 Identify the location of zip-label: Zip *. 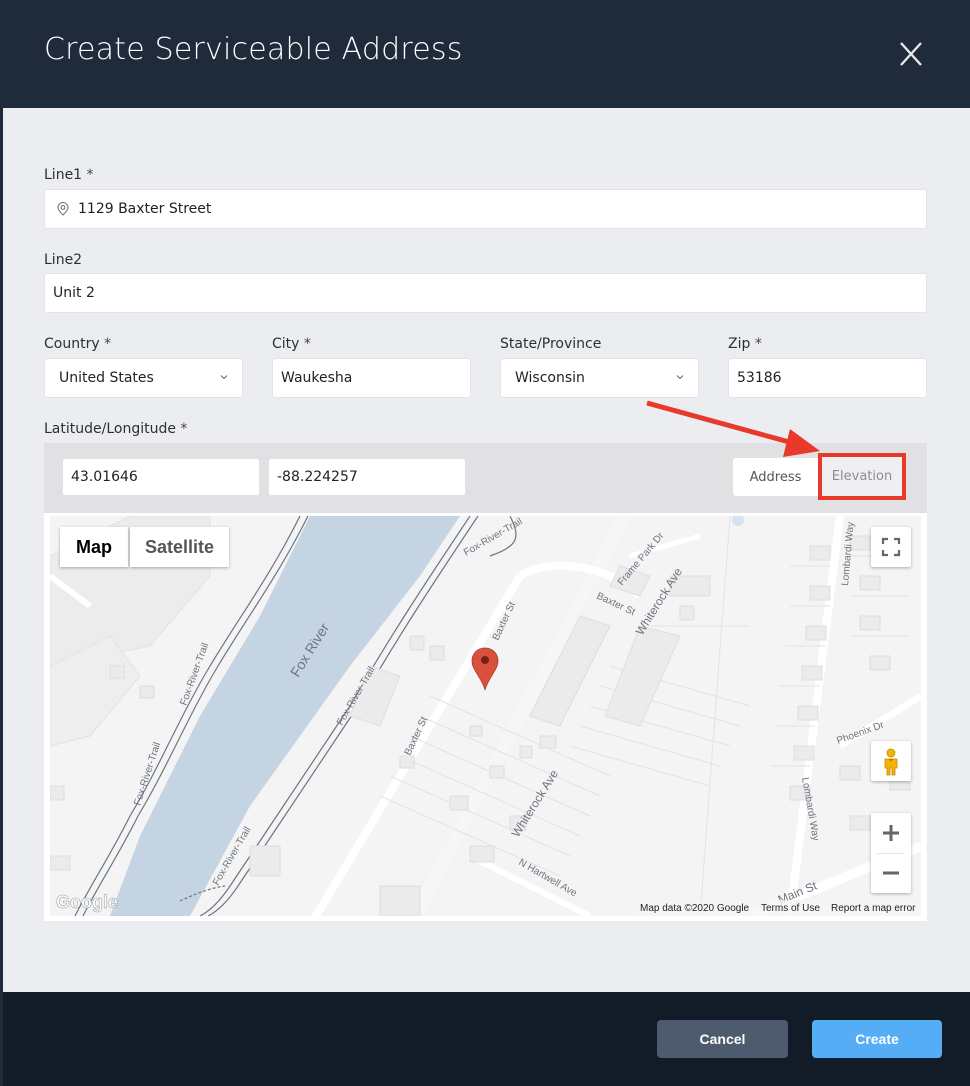
(745, 344).